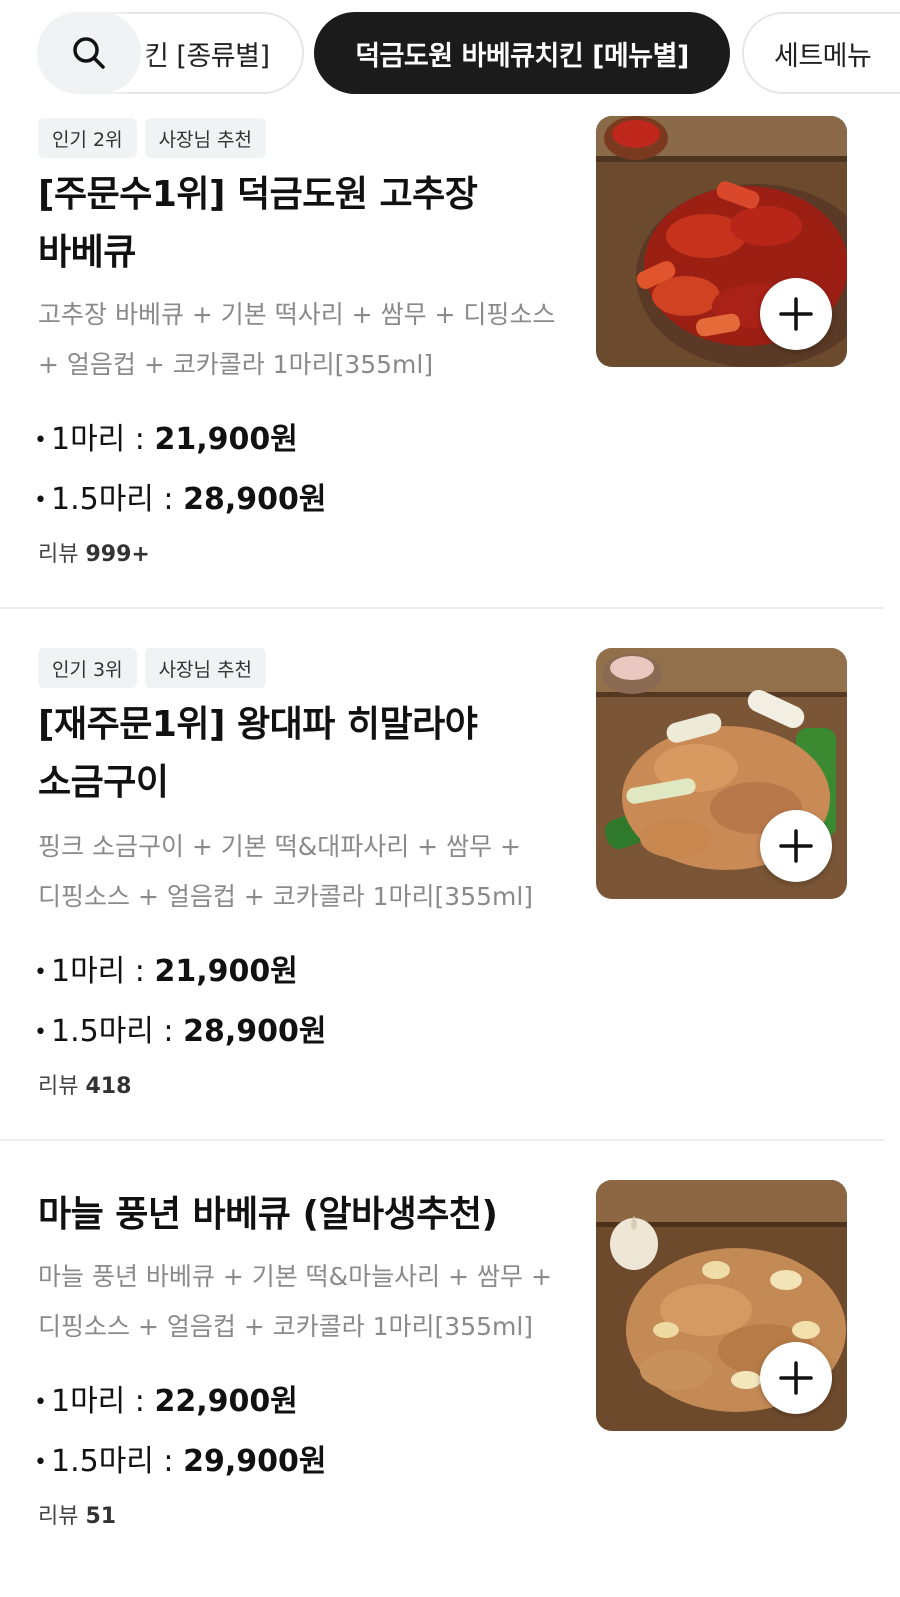 The width and height of the screenshot is (900, 1597). Describe the element at coordinates (87, 252) in the screenshot. I see `menu-title-line: 바베큐` at that location.